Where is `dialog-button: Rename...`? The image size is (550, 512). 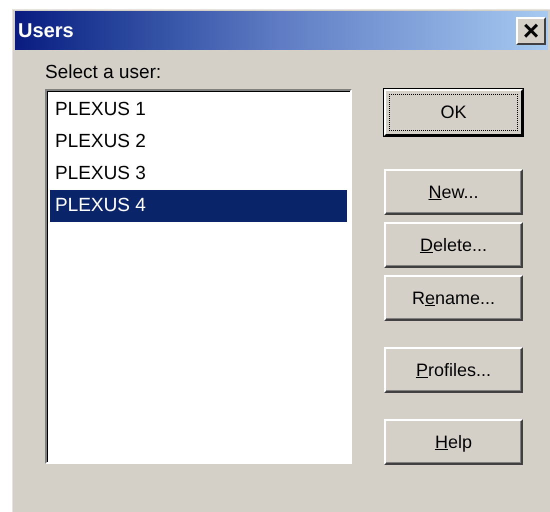
dialog-button: Rename... is located at coordinates (453, 298).